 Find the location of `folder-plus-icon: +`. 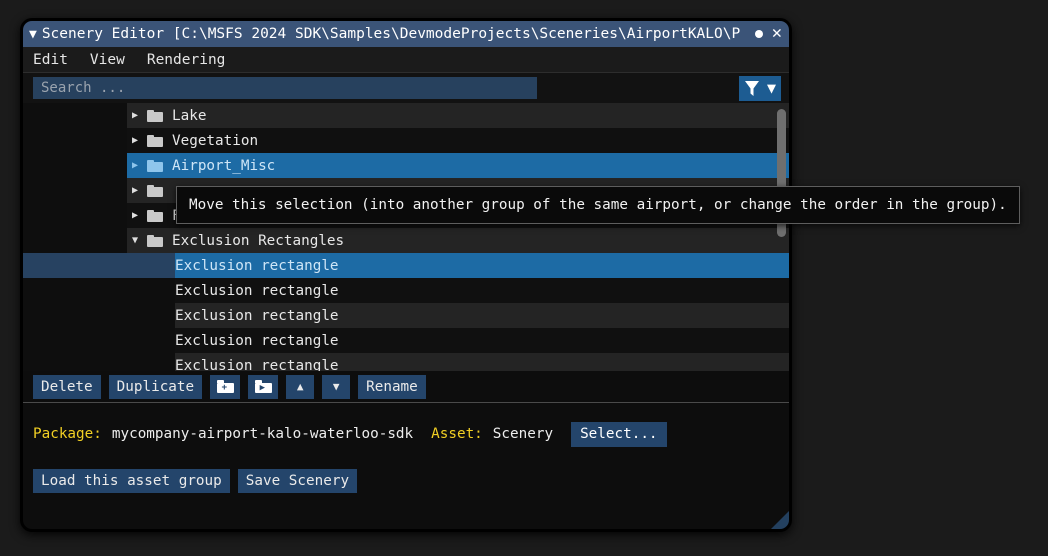

folder-plus-icon: + is located at coordinates (225, 386).